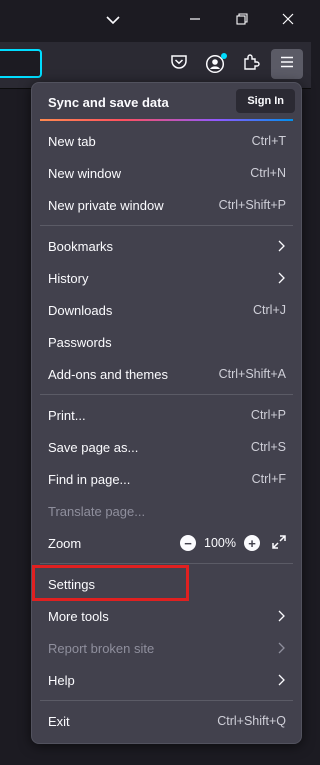 The height and width of the screenshot is (765, 320). Describe the element at coordinates (268, 415) in the screenshot. I see `menu-item-shortcut: Ctrl+P` at that location.